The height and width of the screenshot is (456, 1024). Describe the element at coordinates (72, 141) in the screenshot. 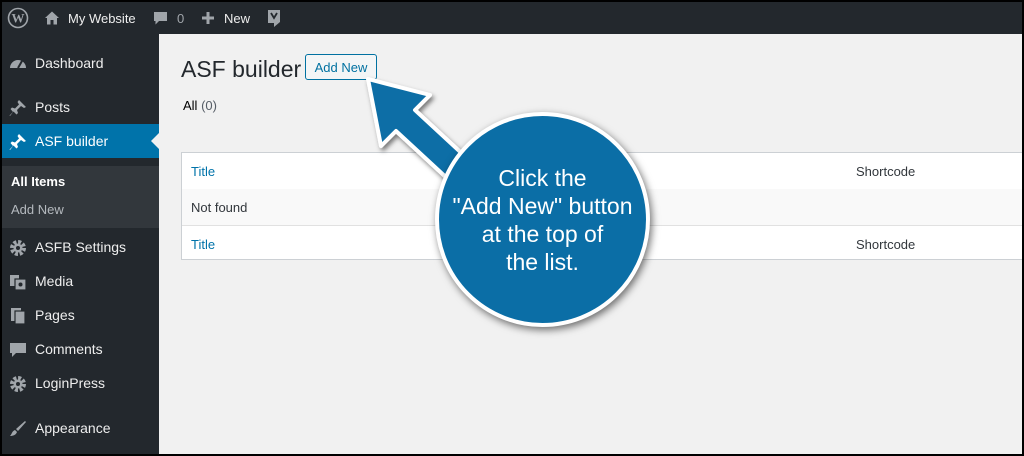

I see `sidebar-item-label: ASF builder` at that location.